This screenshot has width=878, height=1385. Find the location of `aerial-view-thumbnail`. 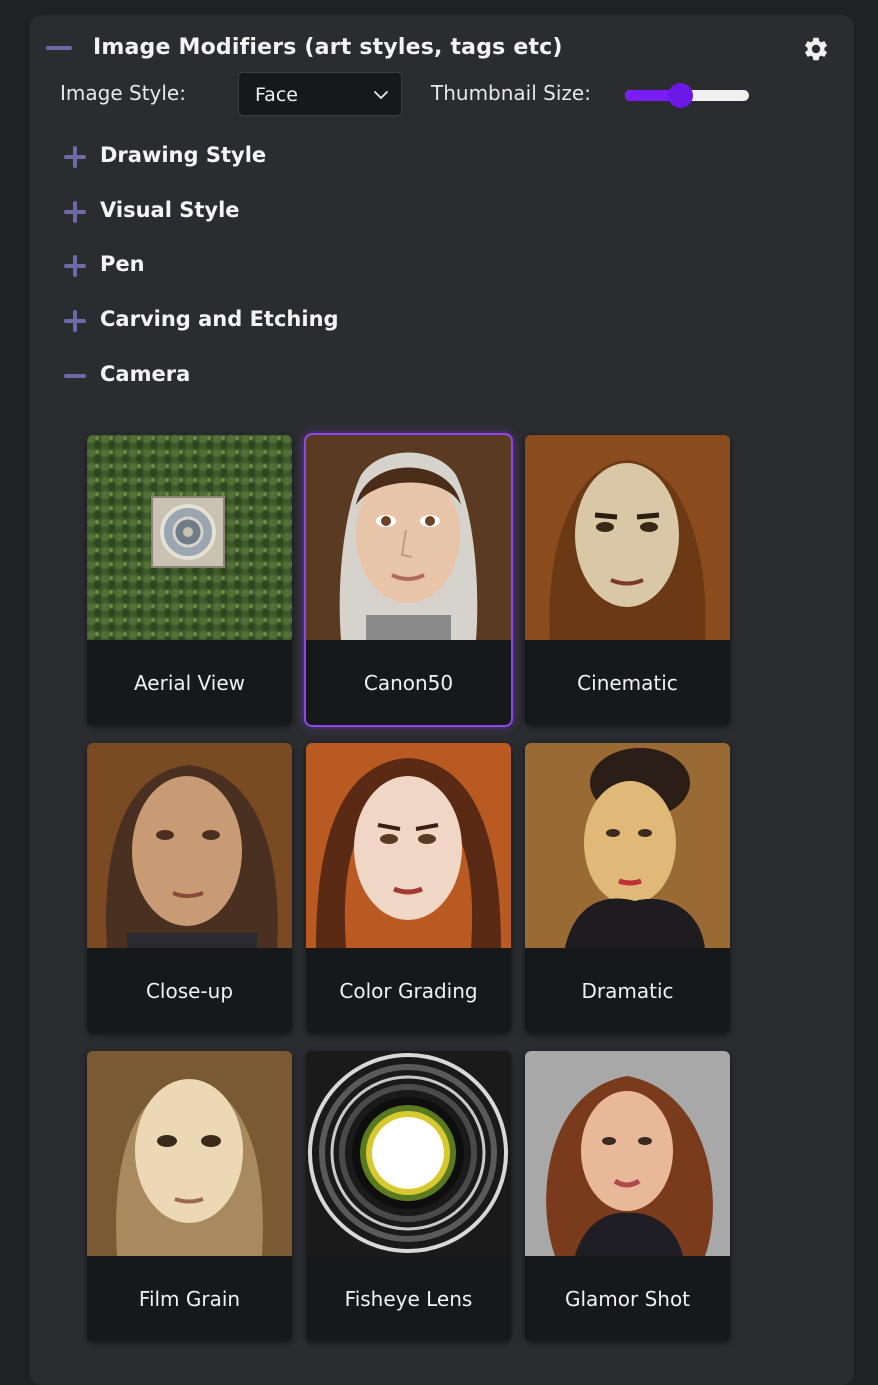

aerial-view-thumbnail is located at coordinates (189, 537).